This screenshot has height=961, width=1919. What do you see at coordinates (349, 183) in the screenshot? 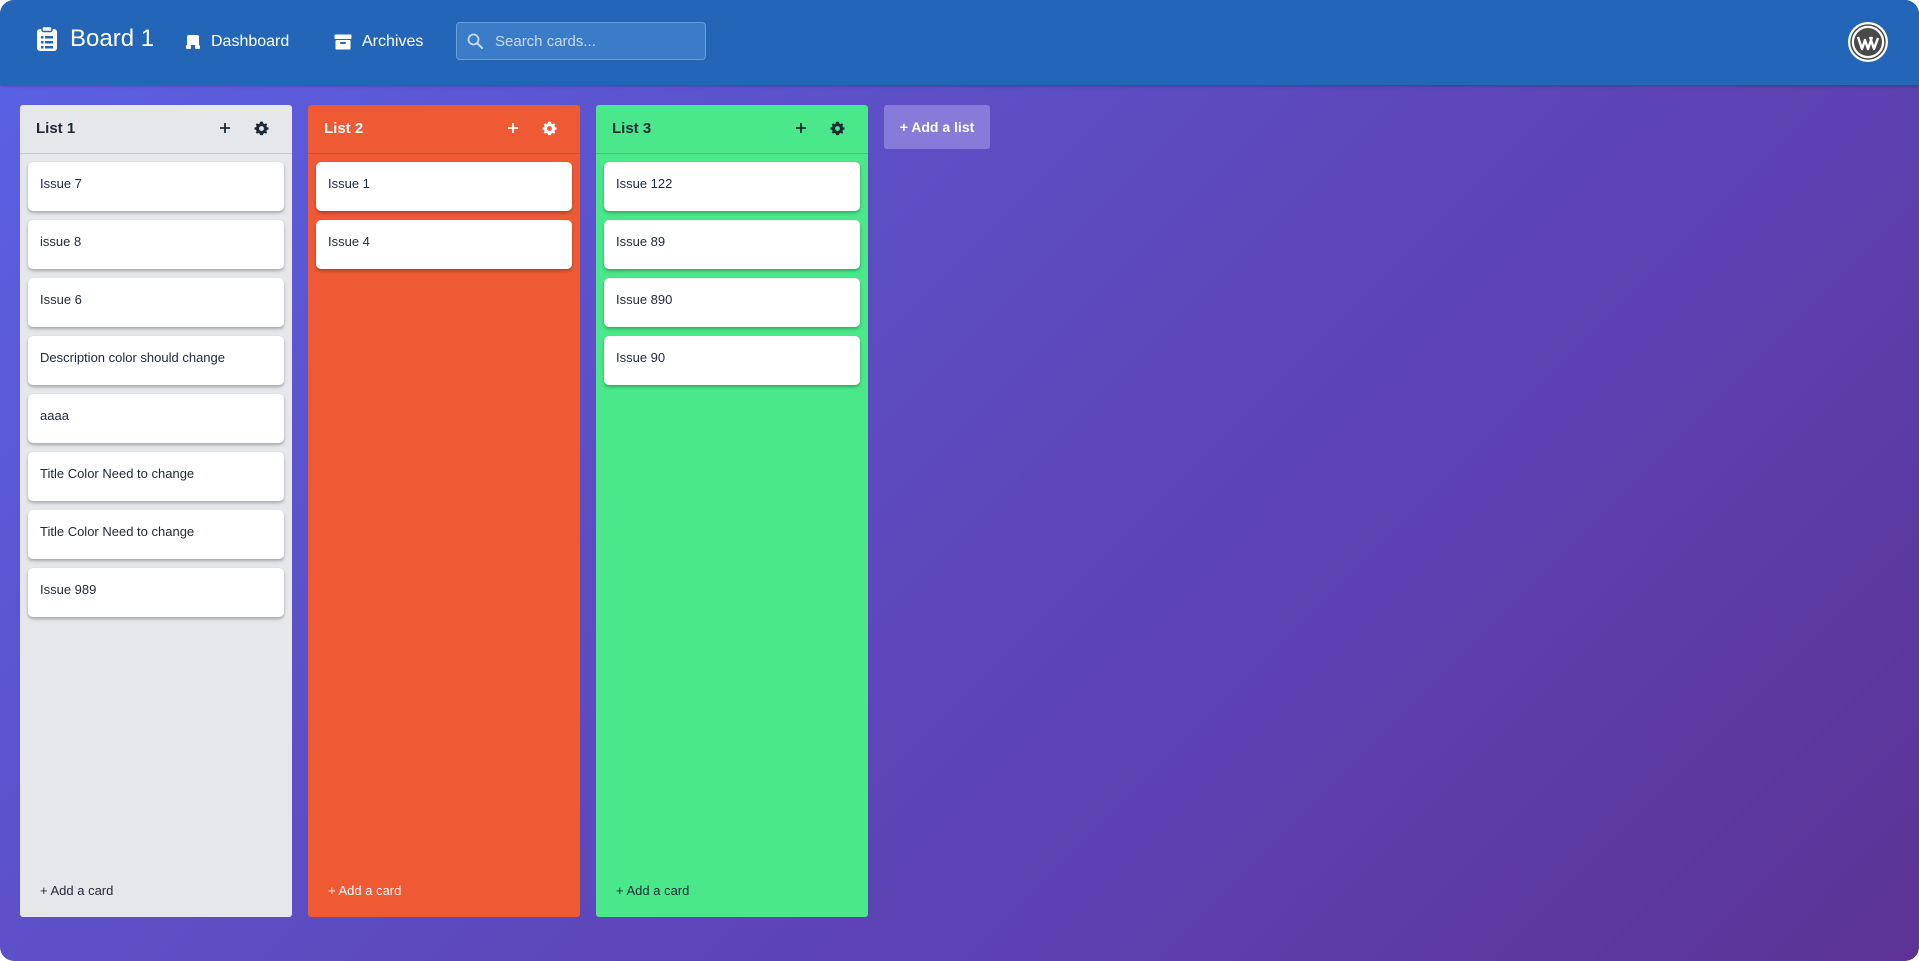
I see `card-title: Issue 1` at bounding box center [349, 183].